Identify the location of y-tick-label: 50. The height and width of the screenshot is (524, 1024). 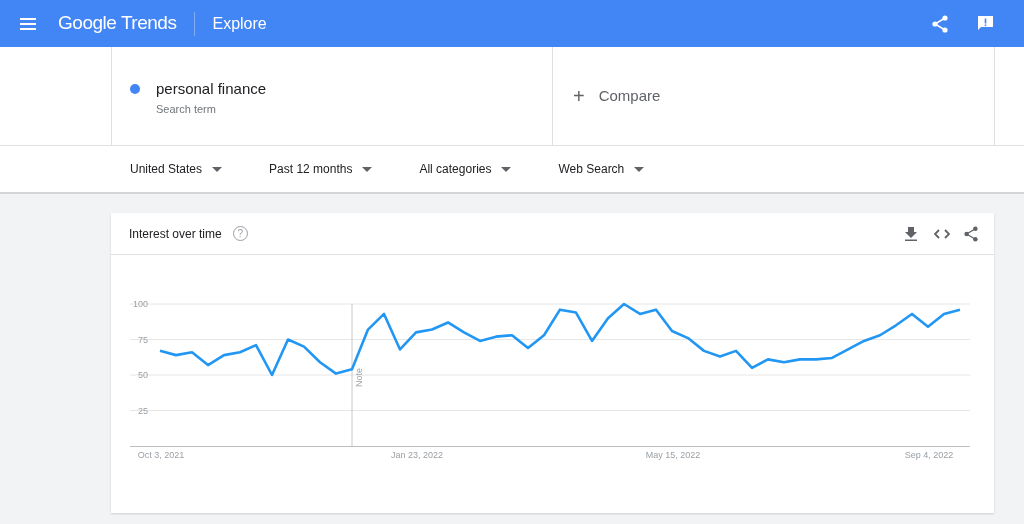
(143, 375).